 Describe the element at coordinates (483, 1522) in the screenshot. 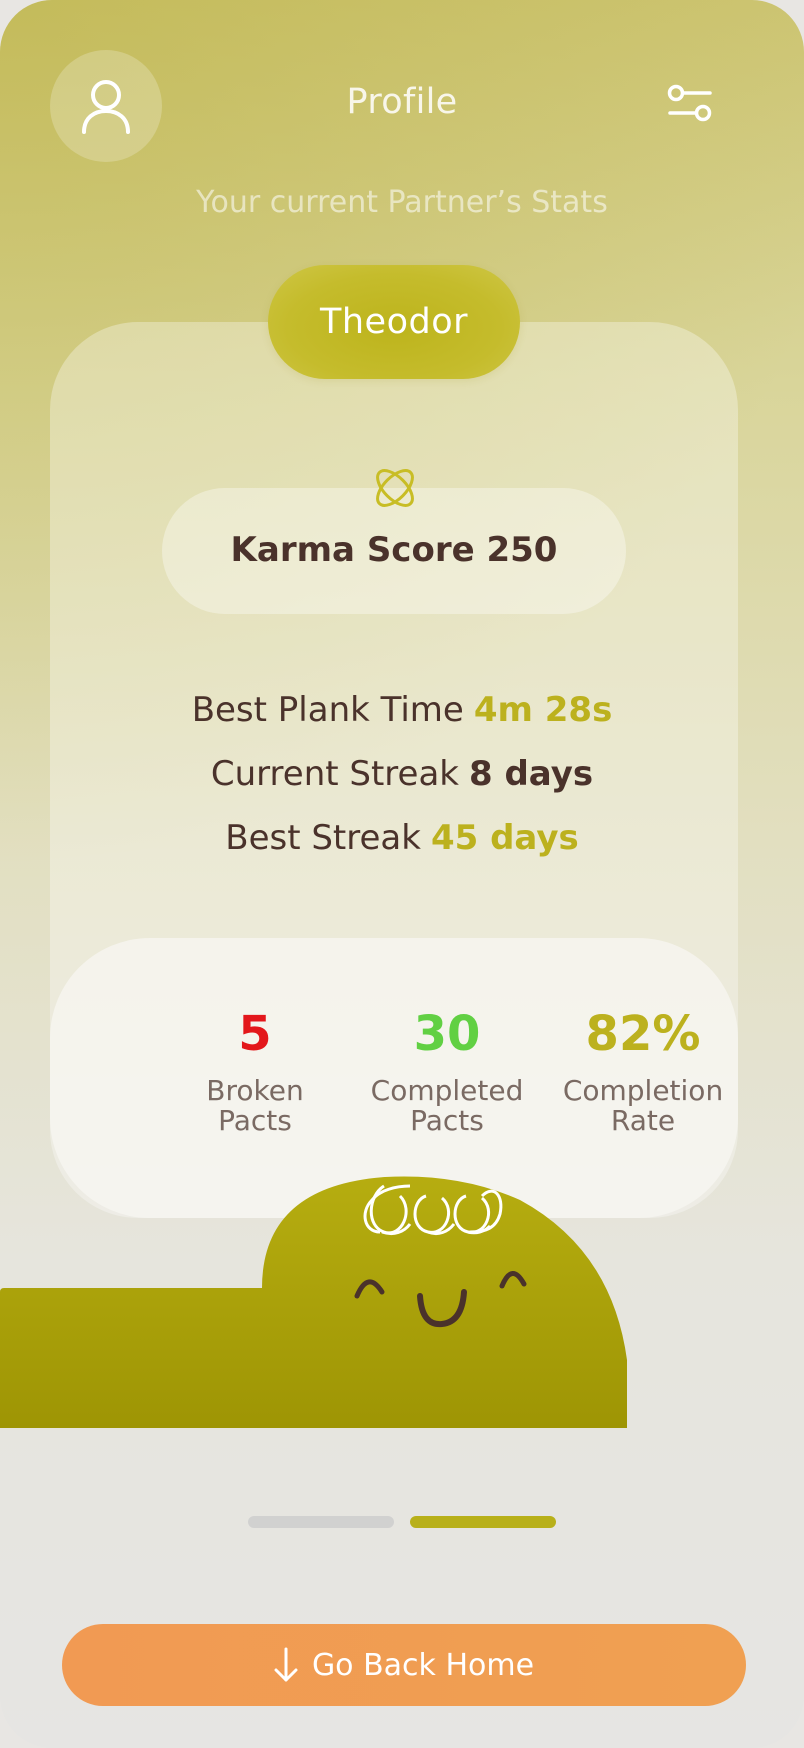

I see `pager-dot-2-active` at that location.